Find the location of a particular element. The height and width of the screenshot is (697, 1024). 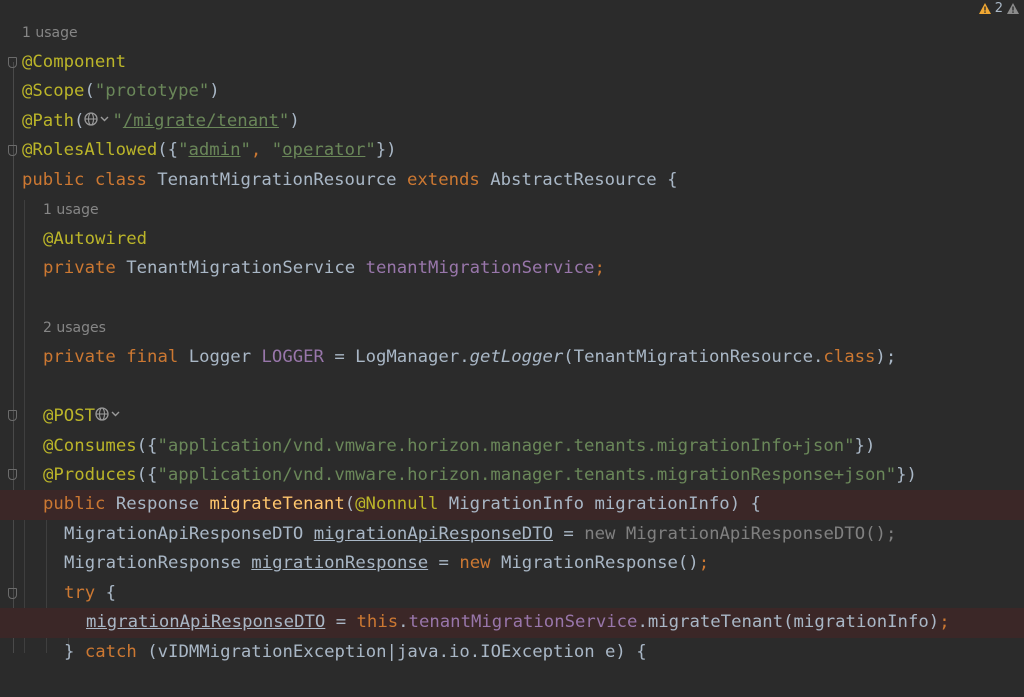

code-line: try { is located at coordinates (512, 594).